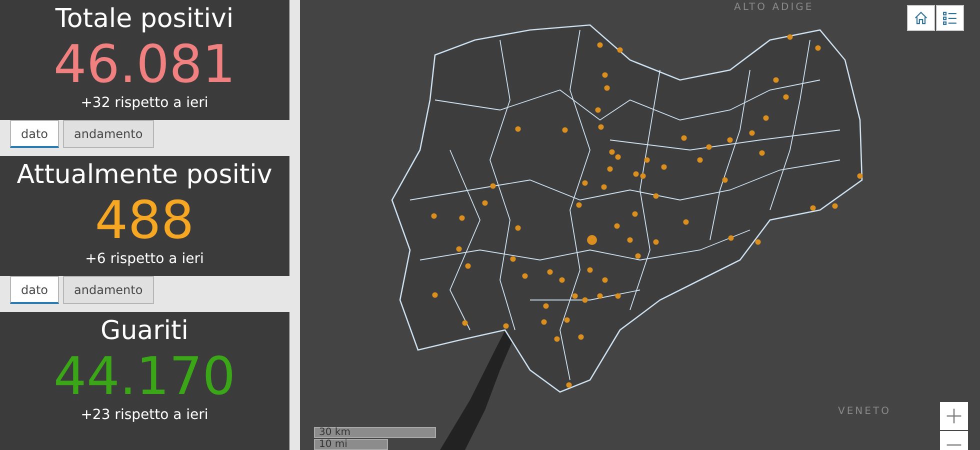 The image size is (980, 450). Describe the element at coordinates (351, 444) in the screenshot. I see `scale-bar: 10 mi` at that location.